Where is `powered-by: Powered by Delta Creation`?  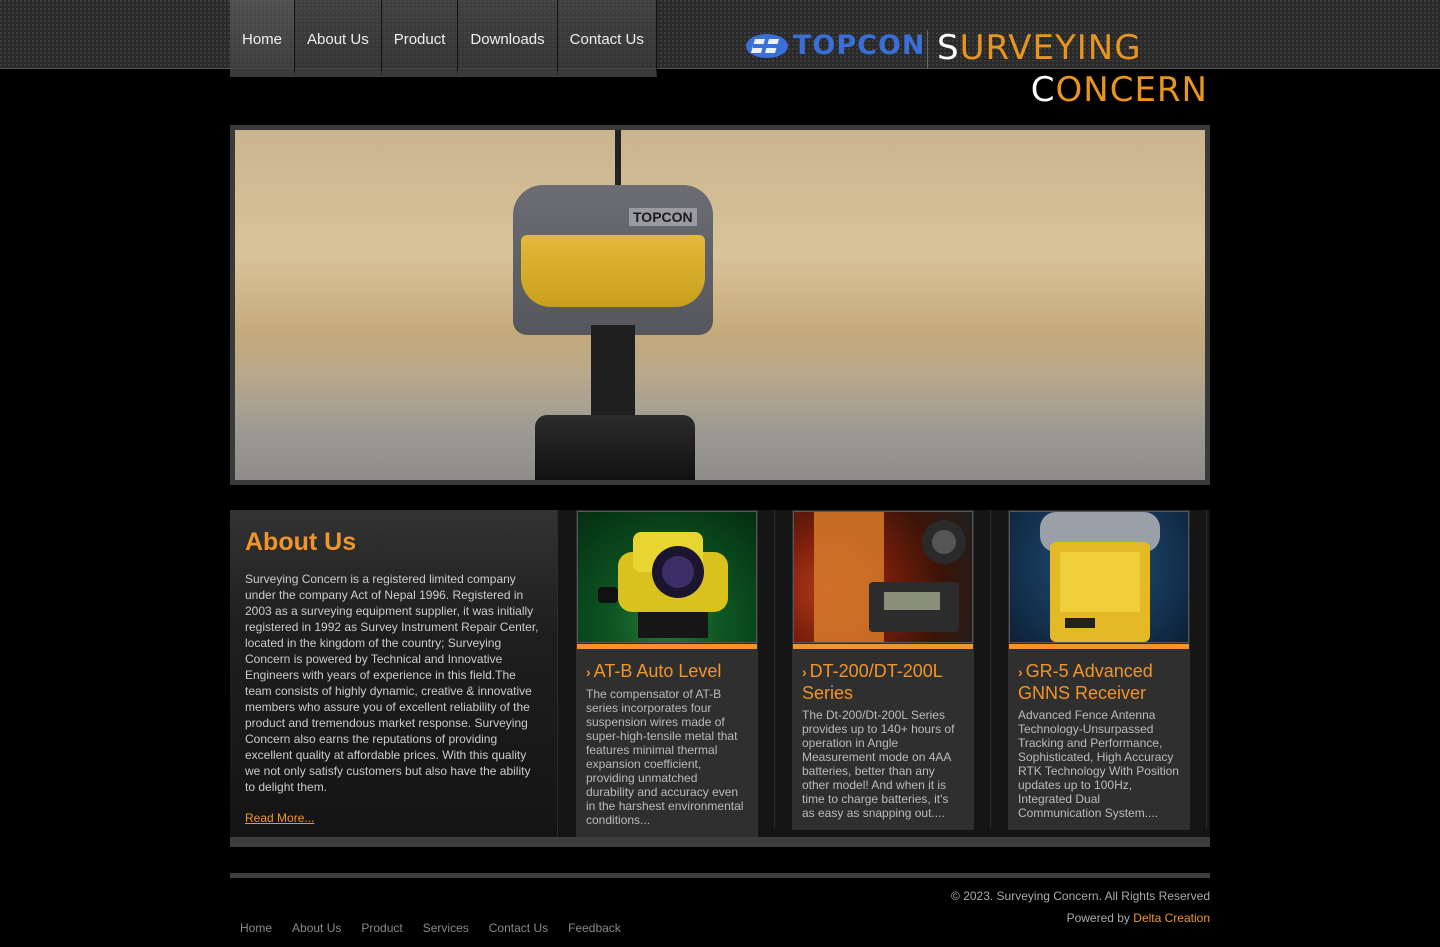
powered-by: Powered by Delta Creation is located at coordinates (1138, 918).